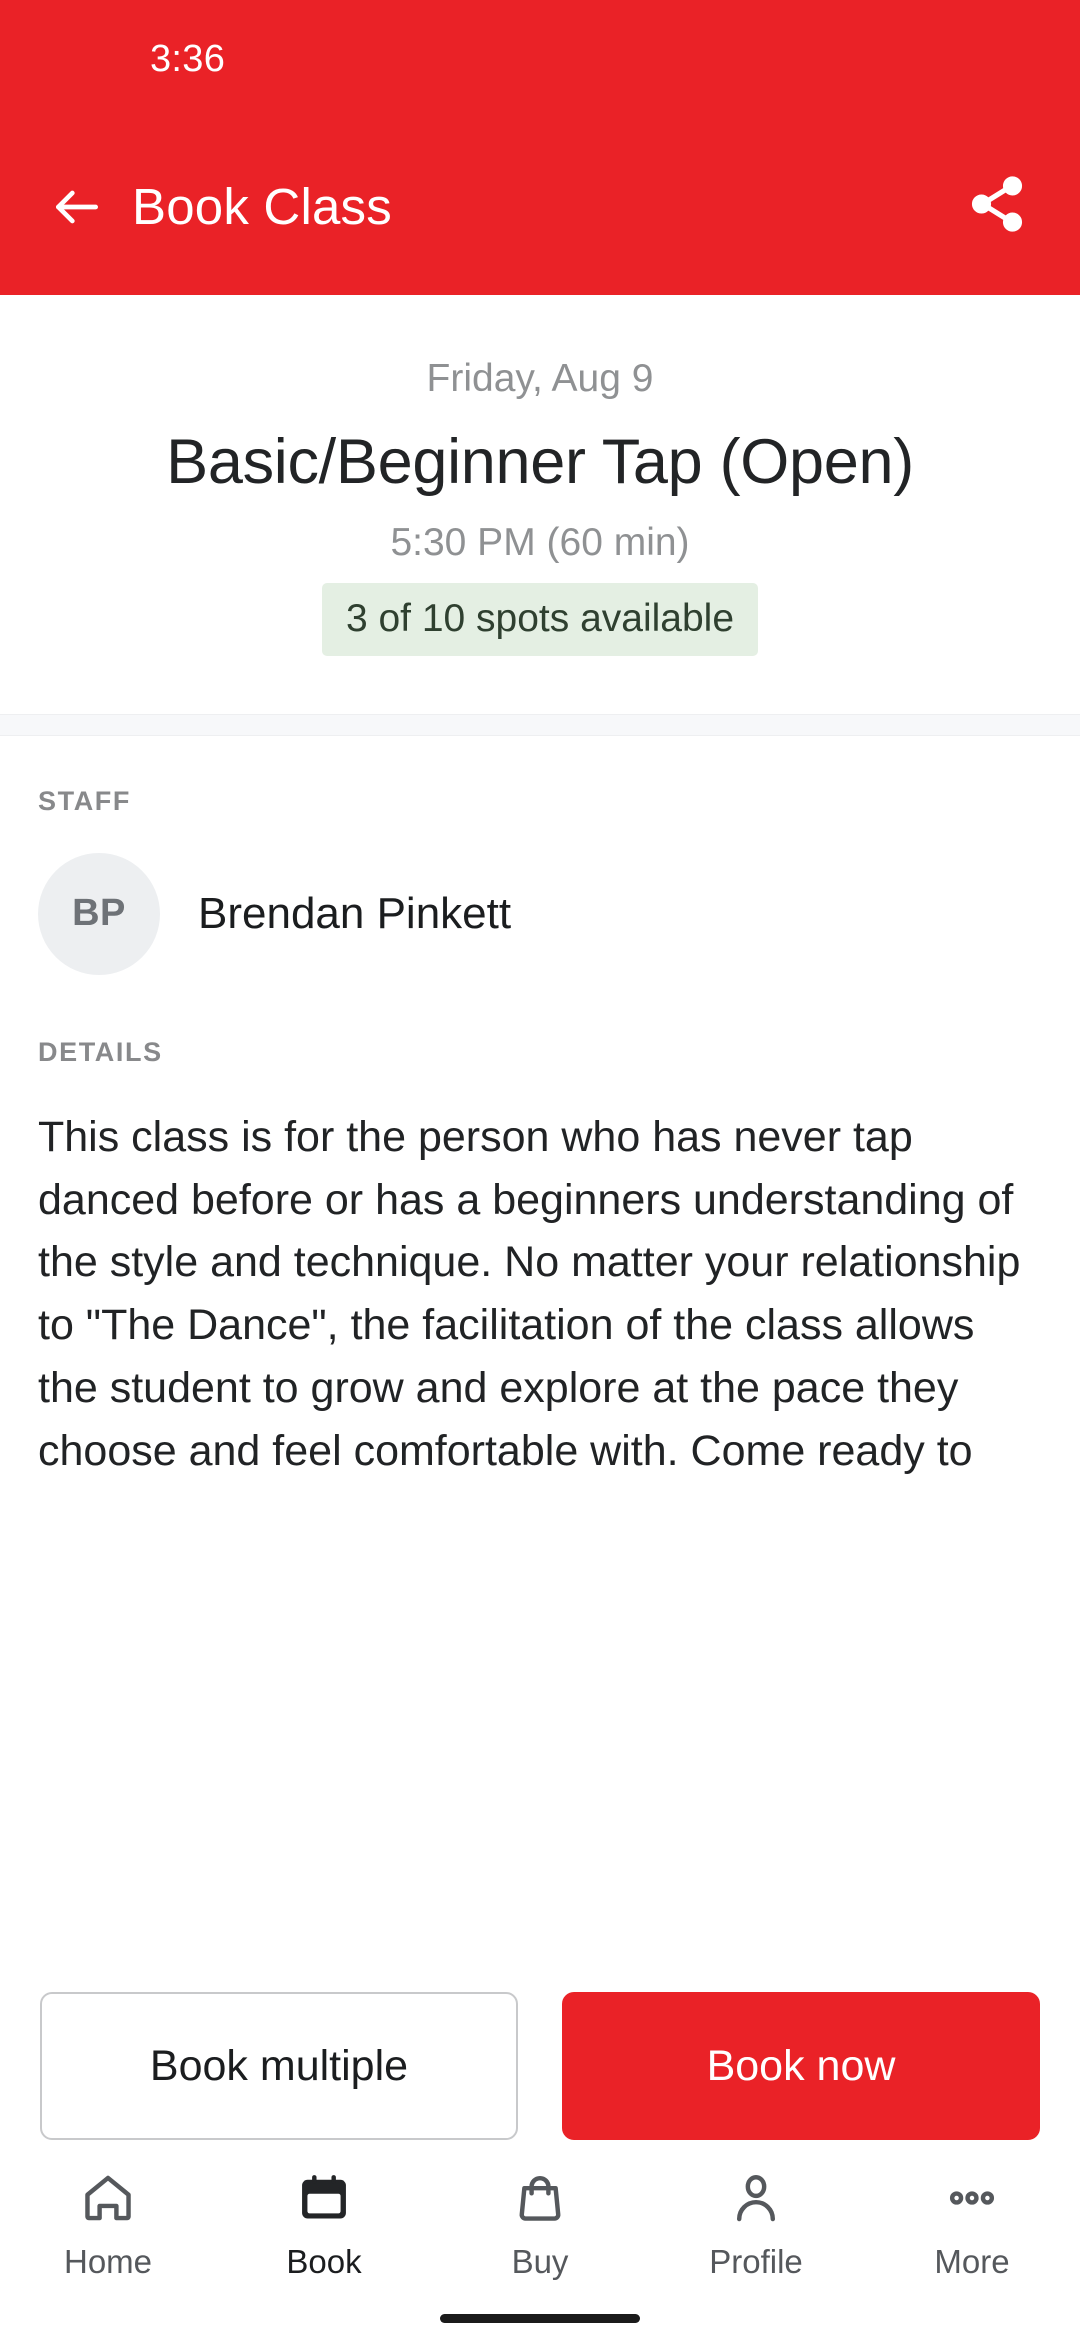 The height and width of the screenshot is (2340, 1080). I want to click on home-indicator-area, so click(540, 2318).